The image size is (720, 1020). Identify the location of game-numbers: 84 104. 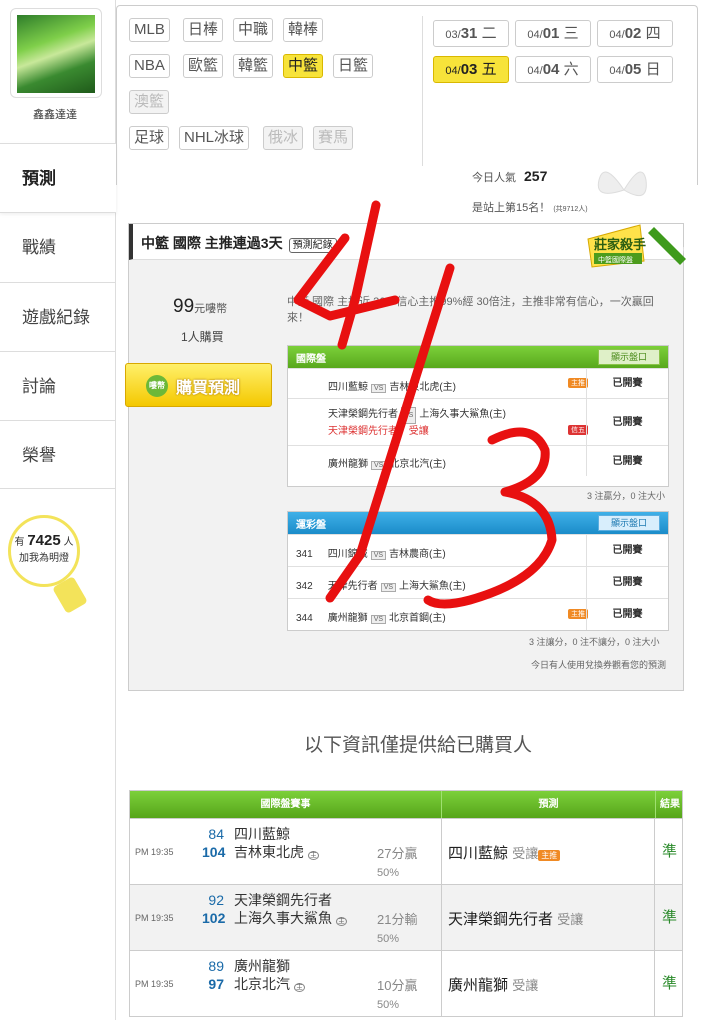
(214, 843).